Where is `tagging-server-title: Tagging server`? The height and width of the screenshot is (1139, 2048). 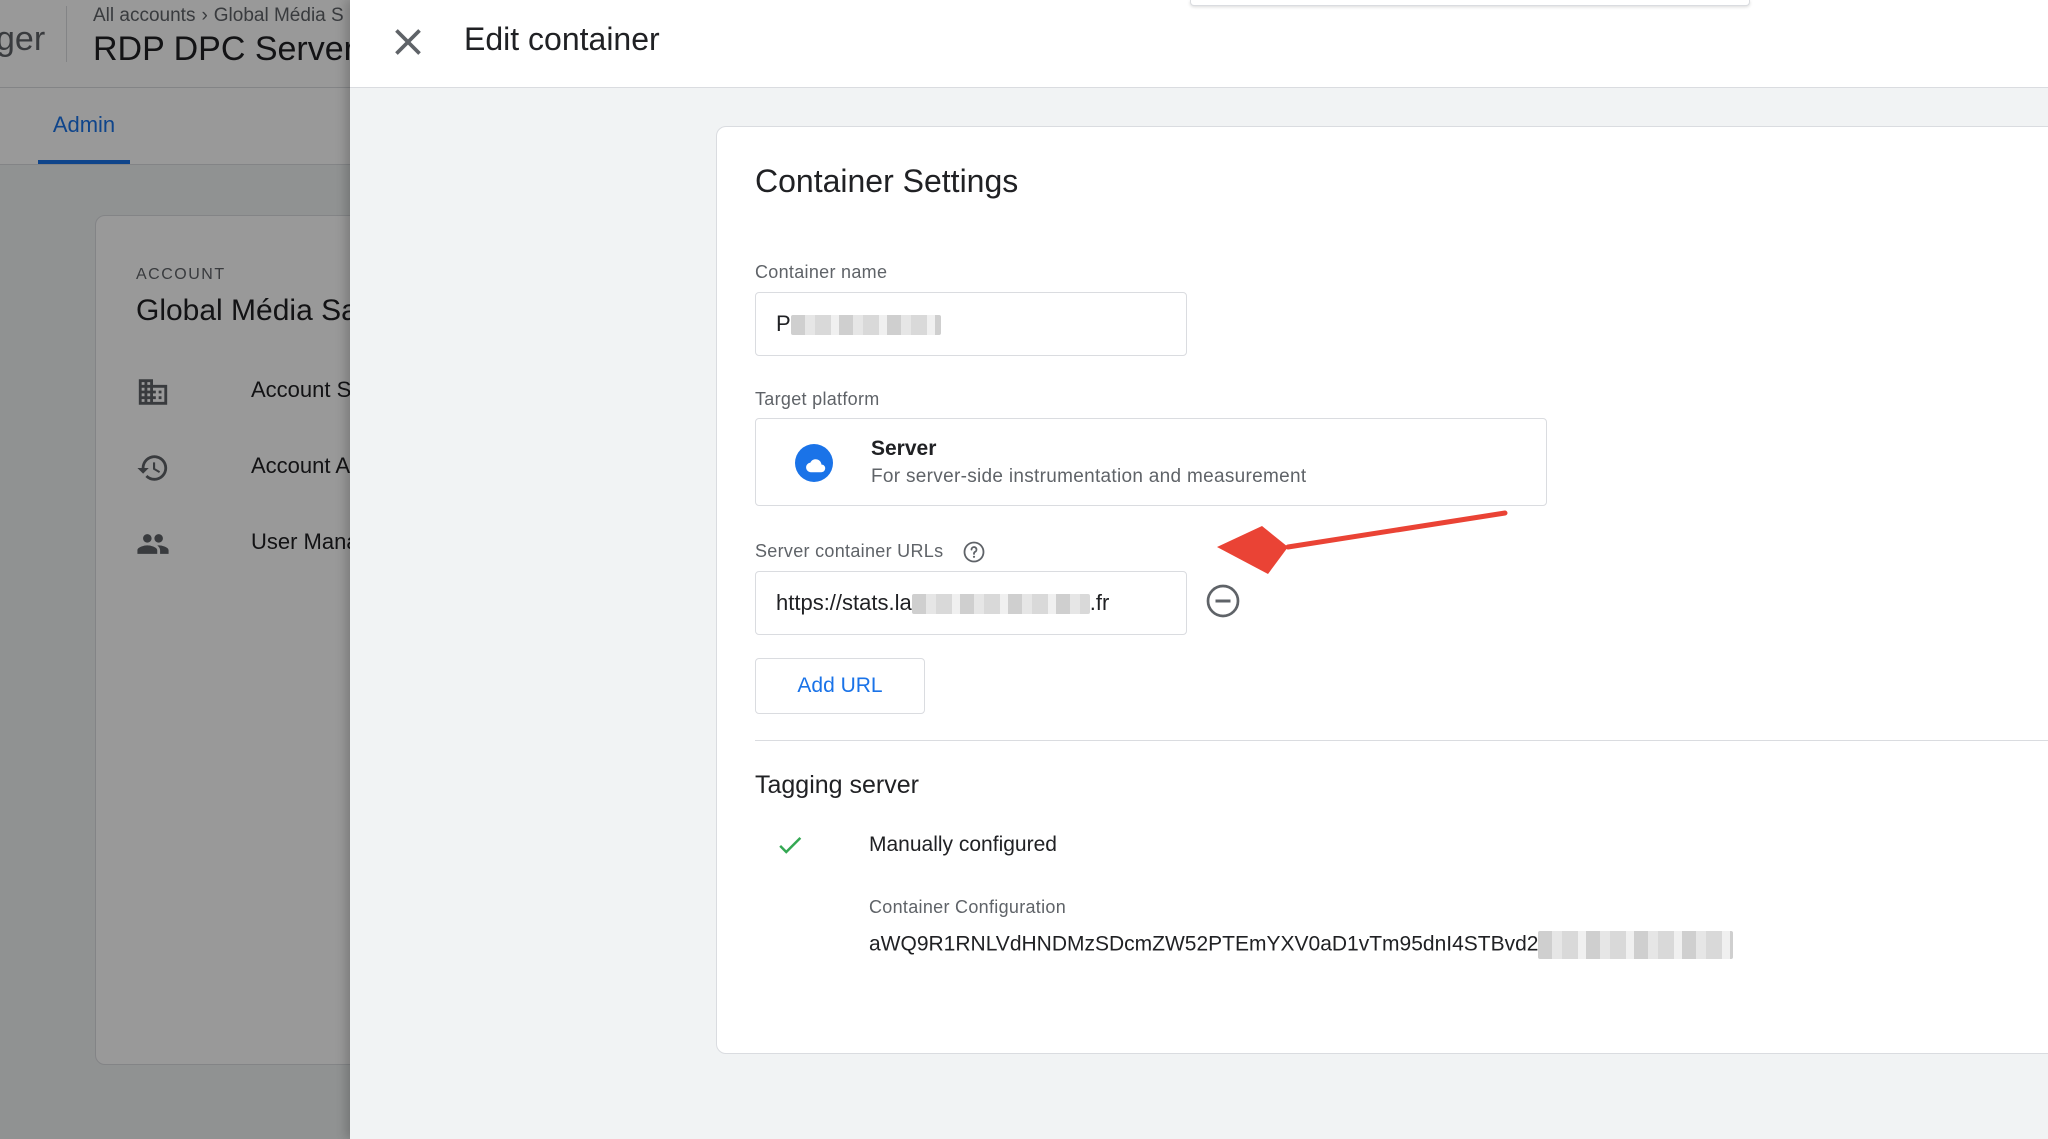
tagging-server-title: Tagging server is located at coordinates (837, 785).